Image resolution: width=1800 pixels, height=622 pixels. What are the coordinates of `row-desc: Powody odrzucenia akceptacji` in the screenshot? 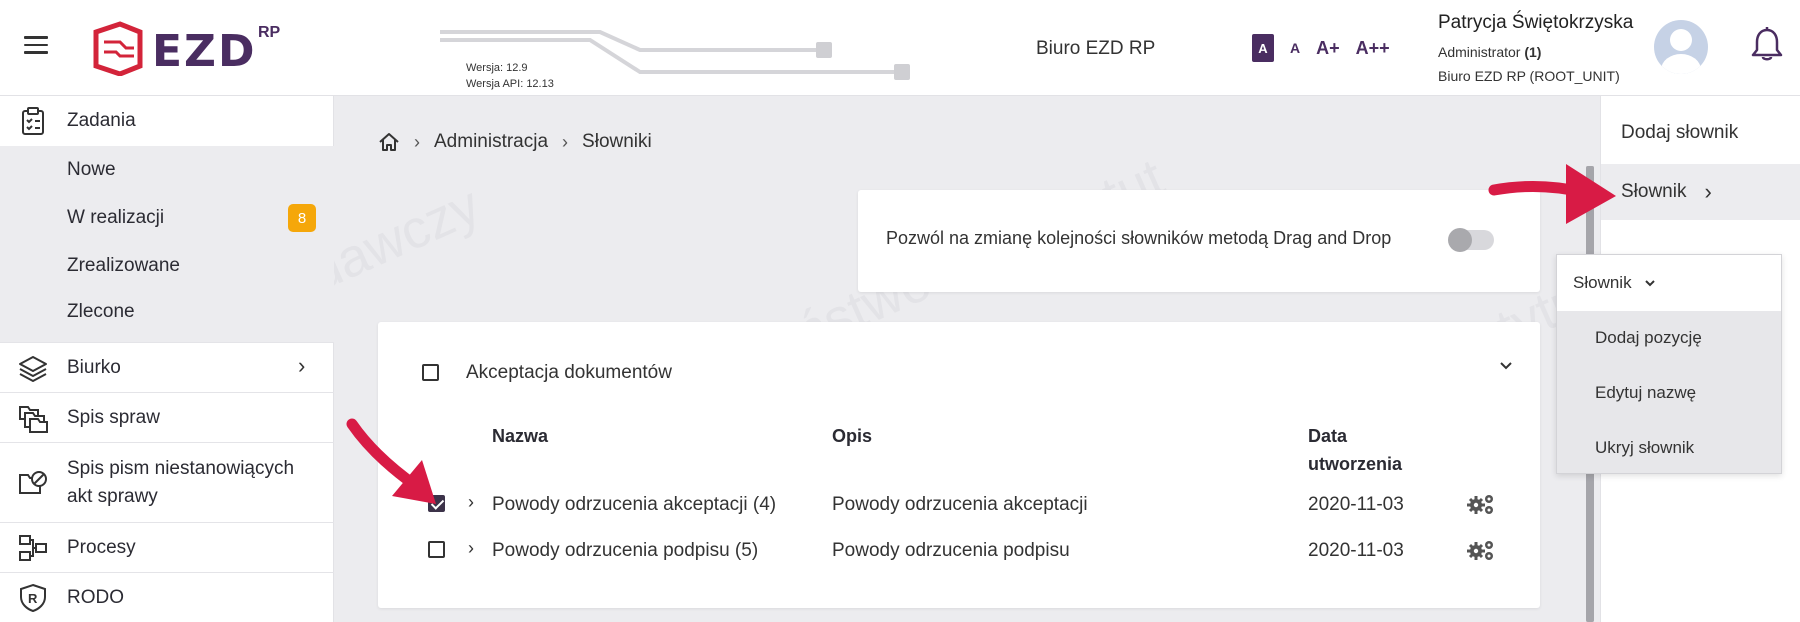 It's located at (960, 504).